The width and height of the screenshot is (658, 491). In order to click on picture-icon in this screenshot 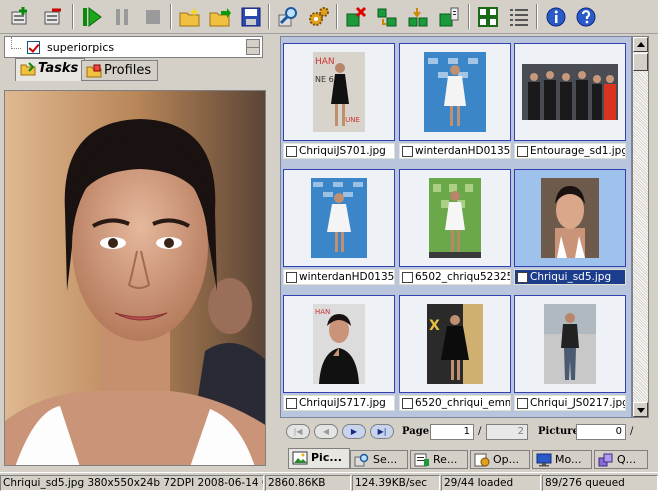, I will do `click(300, 458)`.